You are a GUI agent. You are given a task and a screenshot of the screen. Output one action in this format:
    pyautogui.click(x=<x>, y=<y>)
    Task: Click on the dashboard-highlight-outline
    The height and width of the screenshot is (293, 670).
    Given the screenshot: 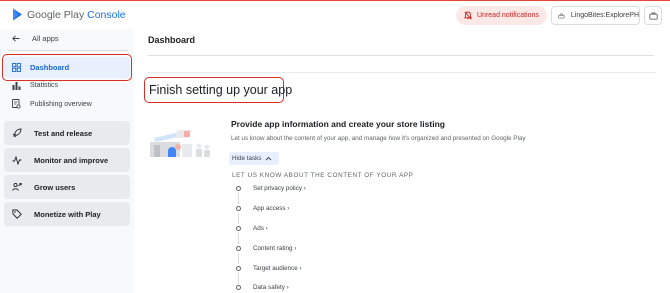 What is the action you would take?
    pyautogui.click(x=67, y=67)
    